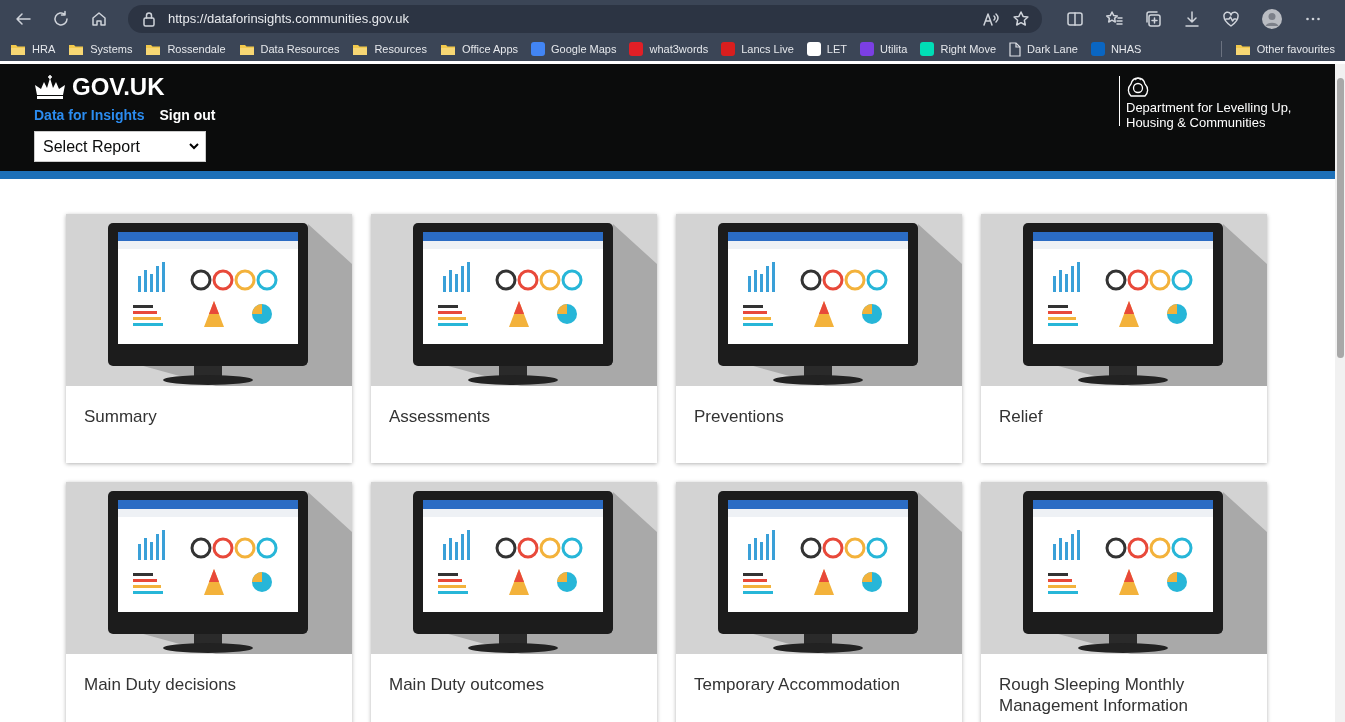 The image size is (1345, 722). What do you see at coordinates (389, 49) in the screenshot?
I see `bookmark-link: Resources` at bounding box center [389, 49].